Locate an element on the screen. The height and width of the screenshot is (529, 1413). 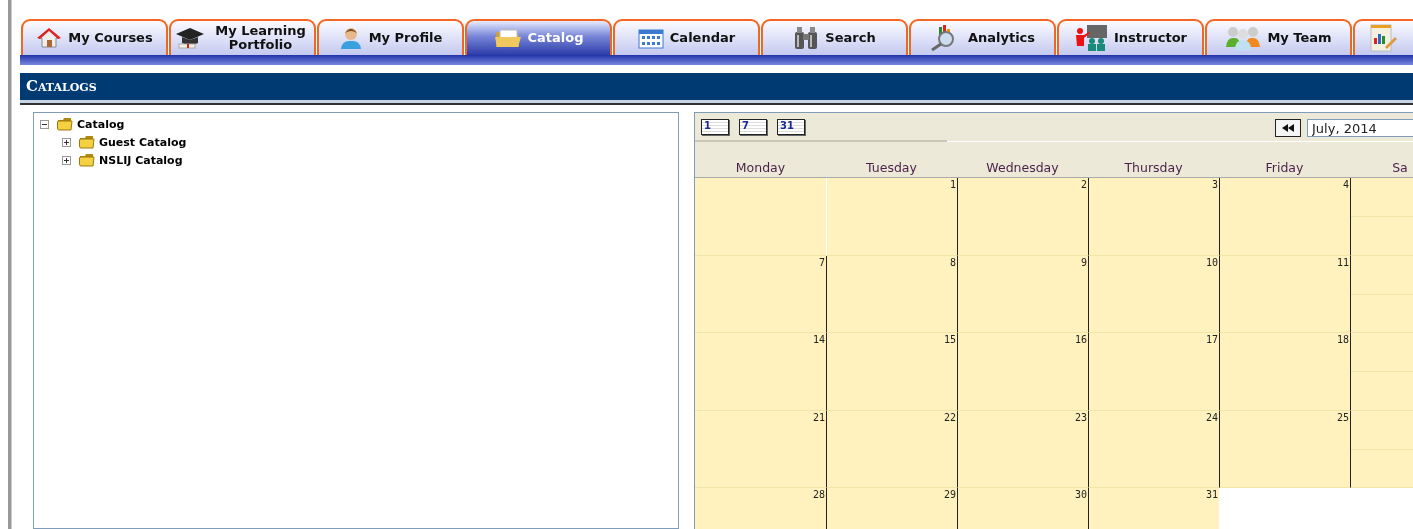
view-button: 31 is located at coordinates (791, 126).